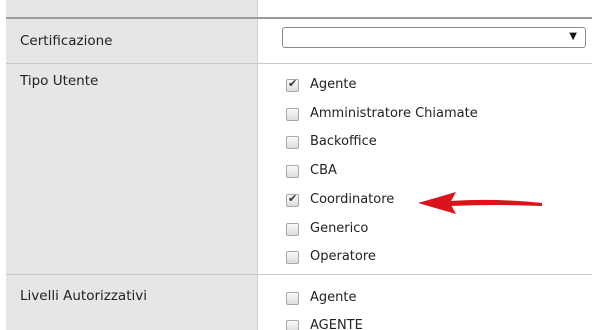  Describe the element at coordinates (352, 199) in the screenshot. I see `checkbox-label: Coordinatore` at that location.